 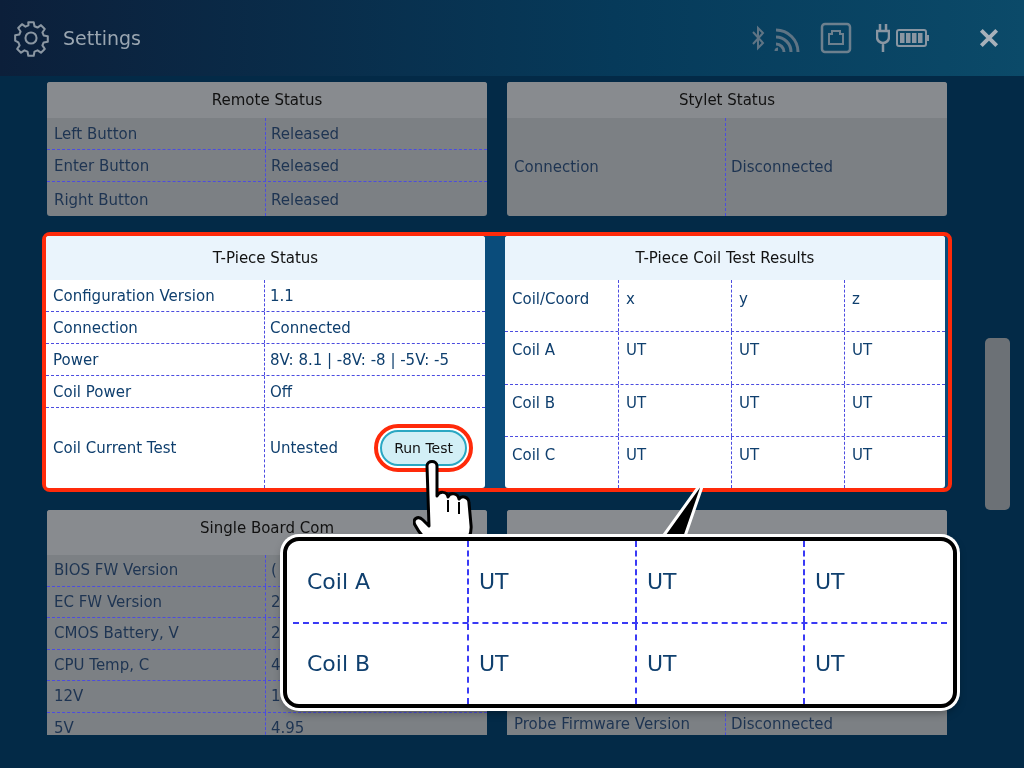 I want to click on row-label: CMOS Battery, V, so click(x=116, y=633).